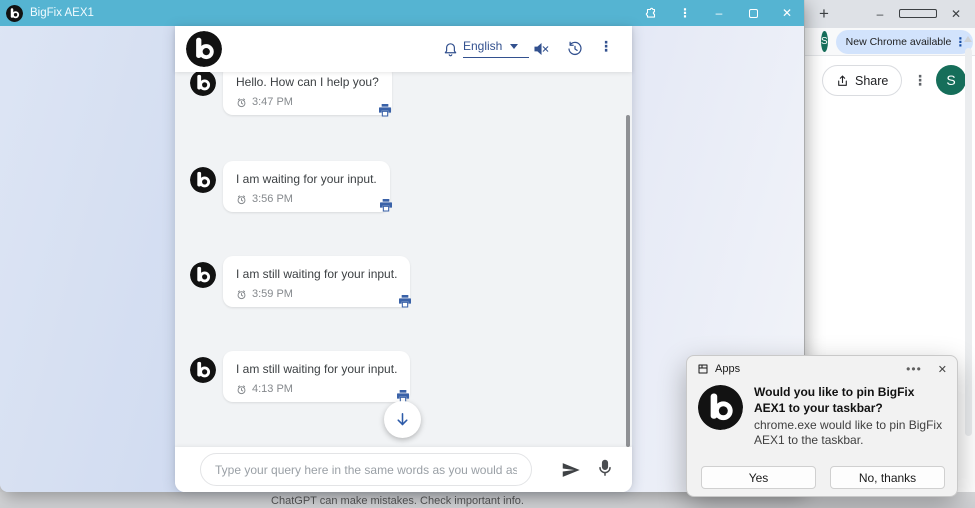 This screenshot has height=508, width=975. What do you see at coordinates (402, 13) in the screenshot?
I see `app-titlebar: BigFix AEX1 ⋮ – ✕` at bounding box center [402, 13].